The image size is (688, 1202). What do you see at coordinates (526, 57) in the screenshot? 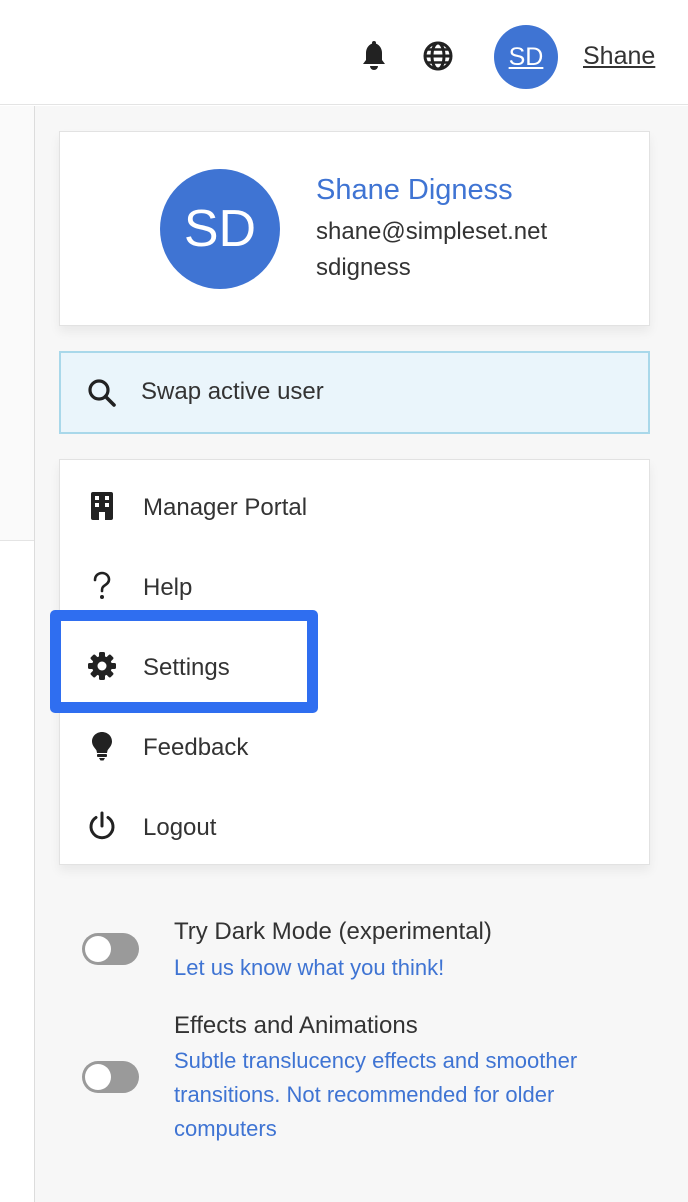
I see `avatar: SD` at bounding box center [526, 57].